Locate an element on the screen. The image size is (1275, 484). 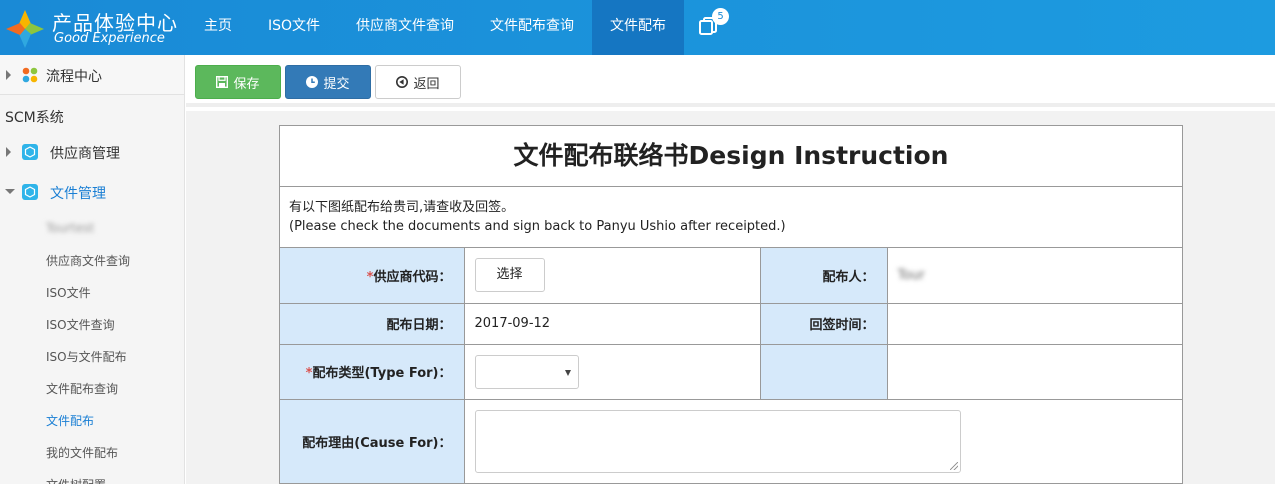
empty-label-cell is located at coordinates (823, 371).